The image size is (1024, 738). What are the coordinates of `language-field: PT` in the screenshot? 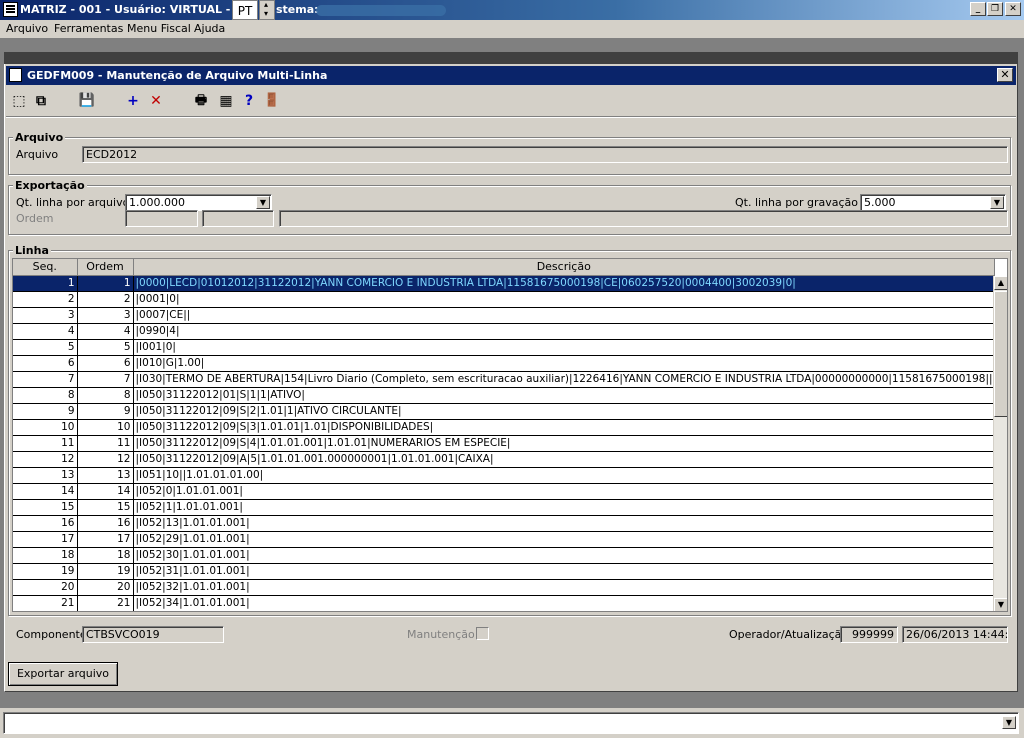 It's located at (245, 10).